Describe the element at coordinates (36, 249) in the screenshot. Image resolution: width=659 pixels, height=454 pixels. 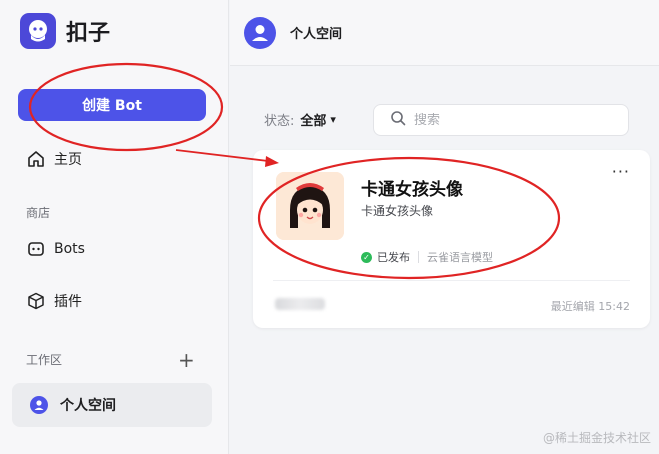
I see `bot-icon` at that location.